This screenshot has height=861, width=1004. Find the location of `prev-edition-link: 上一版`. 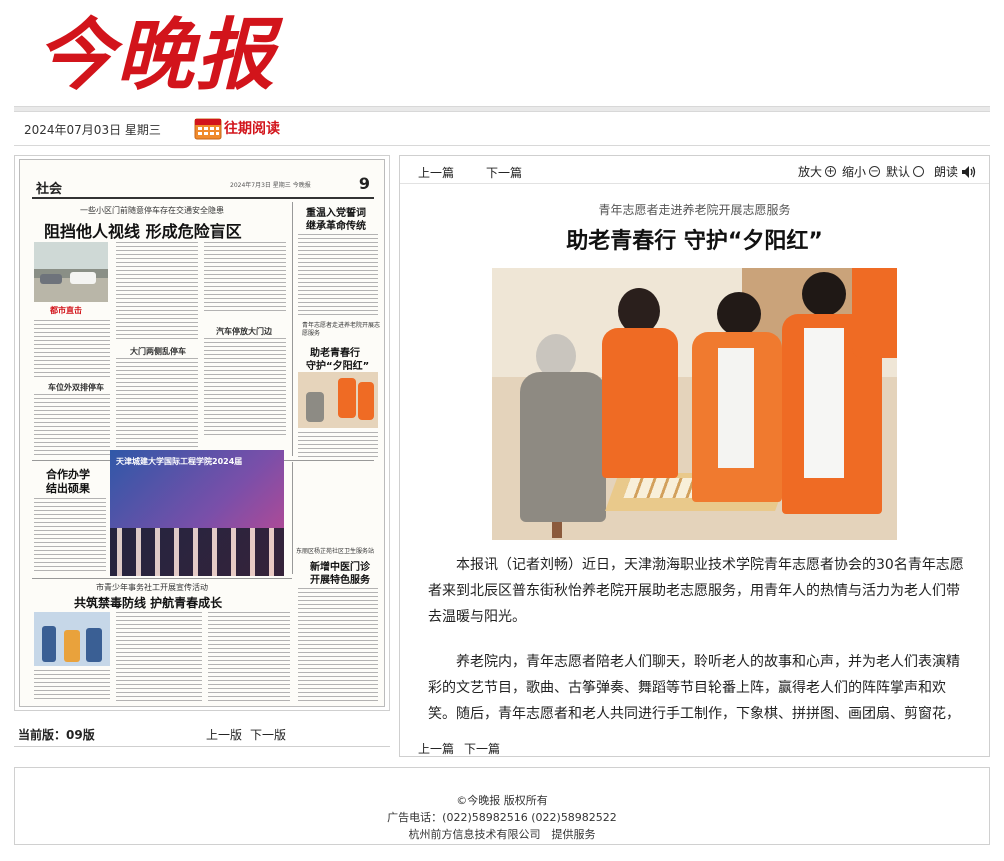

prev-edition-link: 上一版 is located at coordinates (224, 734).